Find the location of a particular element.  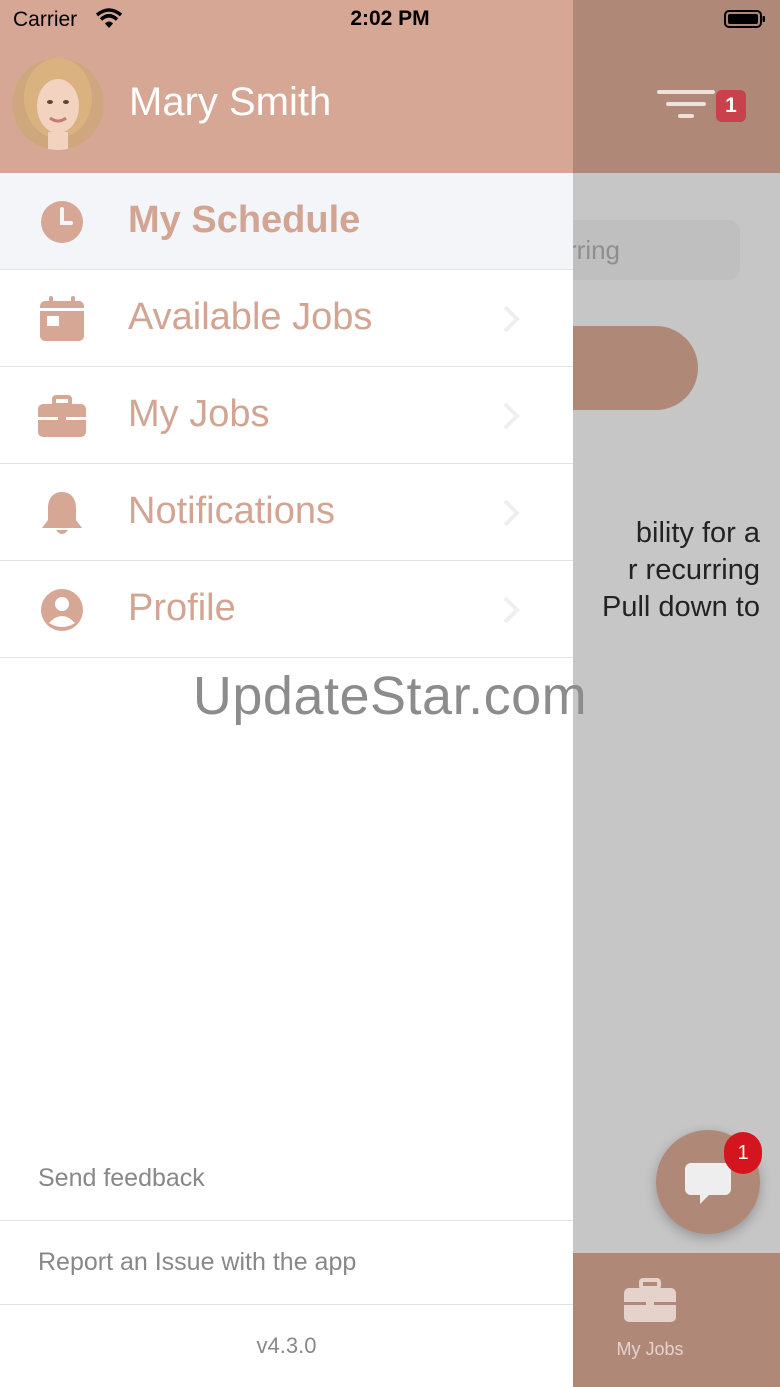

app-version: v4.3.0 is located at coordinates (286, 1345).